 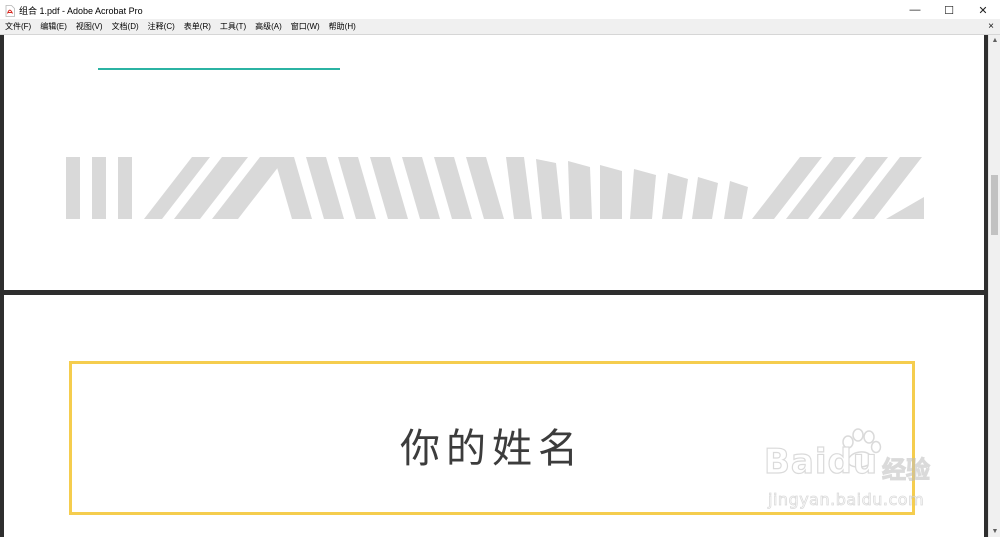 I want to click on scroll-up-arrow-icon: ▲, so click(x=994, y=40).